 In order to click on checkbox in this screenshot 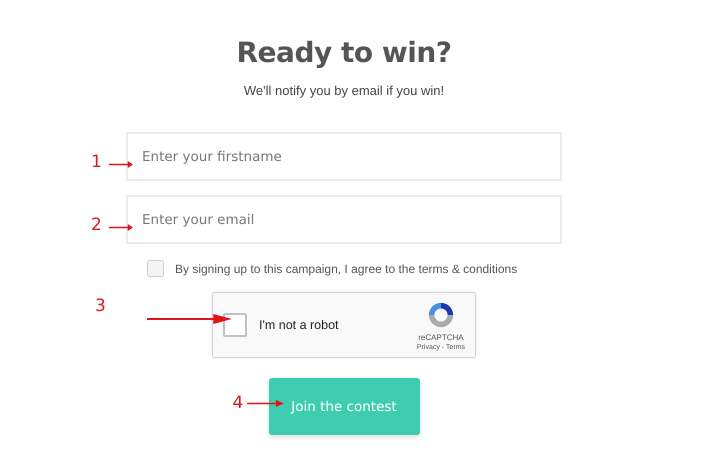, I will do `click(155, 268)`.